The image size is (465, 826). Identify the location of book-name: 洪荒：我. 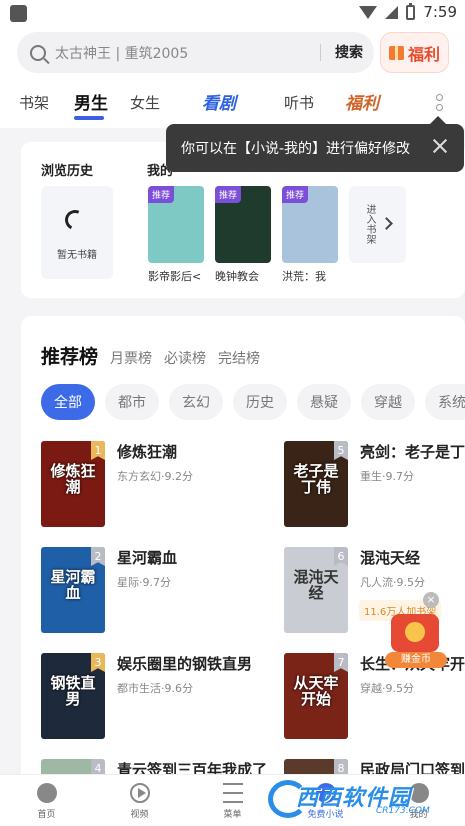
(304, 276).